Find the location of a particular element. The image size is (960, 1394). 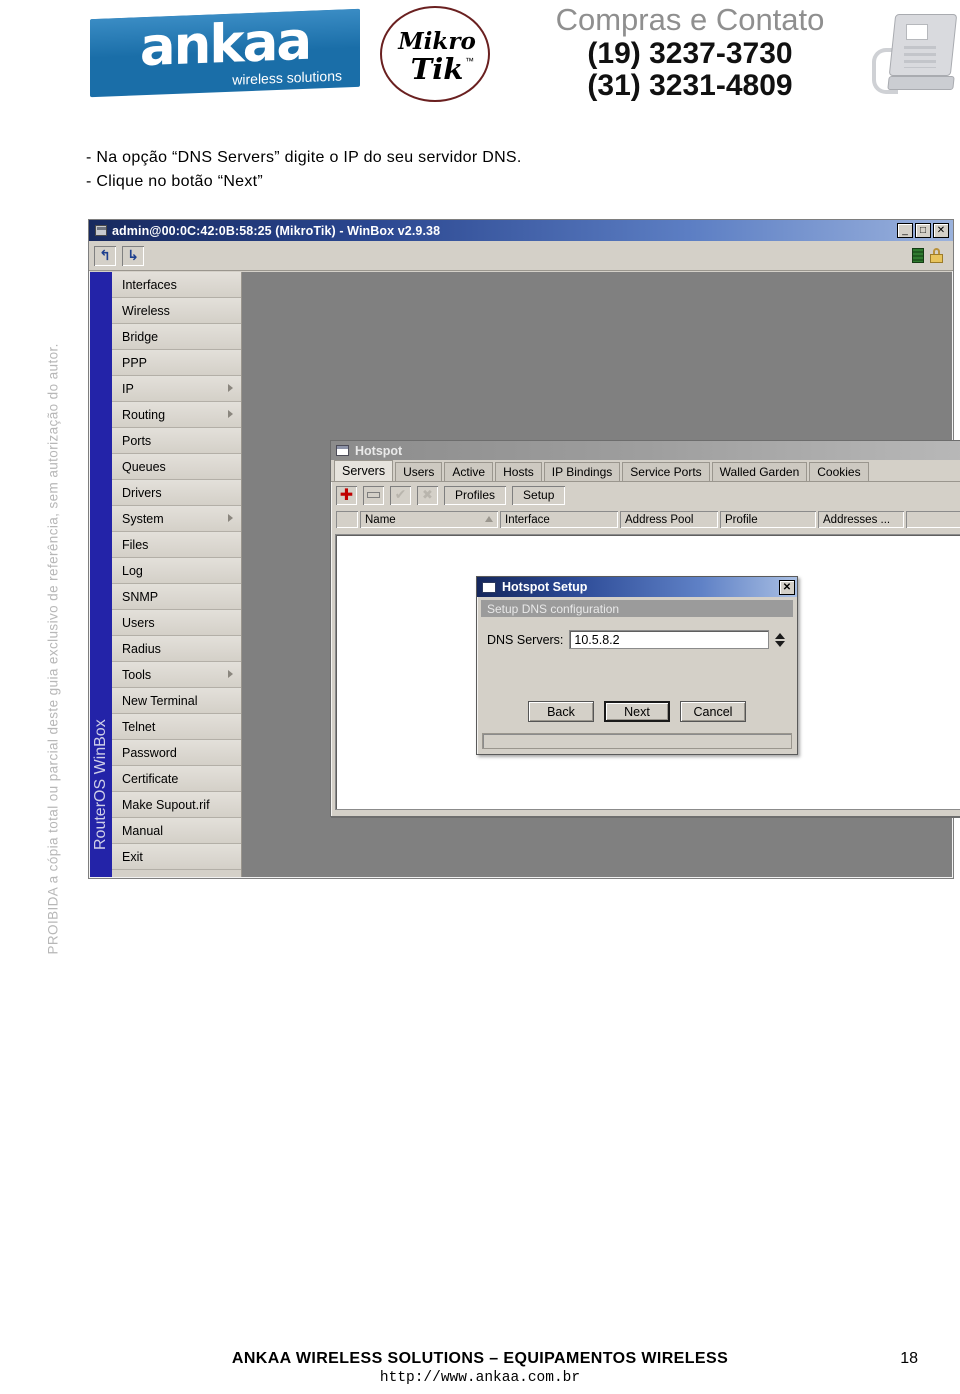

winbox-toolbar: ↰ ↳ is located at coordinates (521, 256).